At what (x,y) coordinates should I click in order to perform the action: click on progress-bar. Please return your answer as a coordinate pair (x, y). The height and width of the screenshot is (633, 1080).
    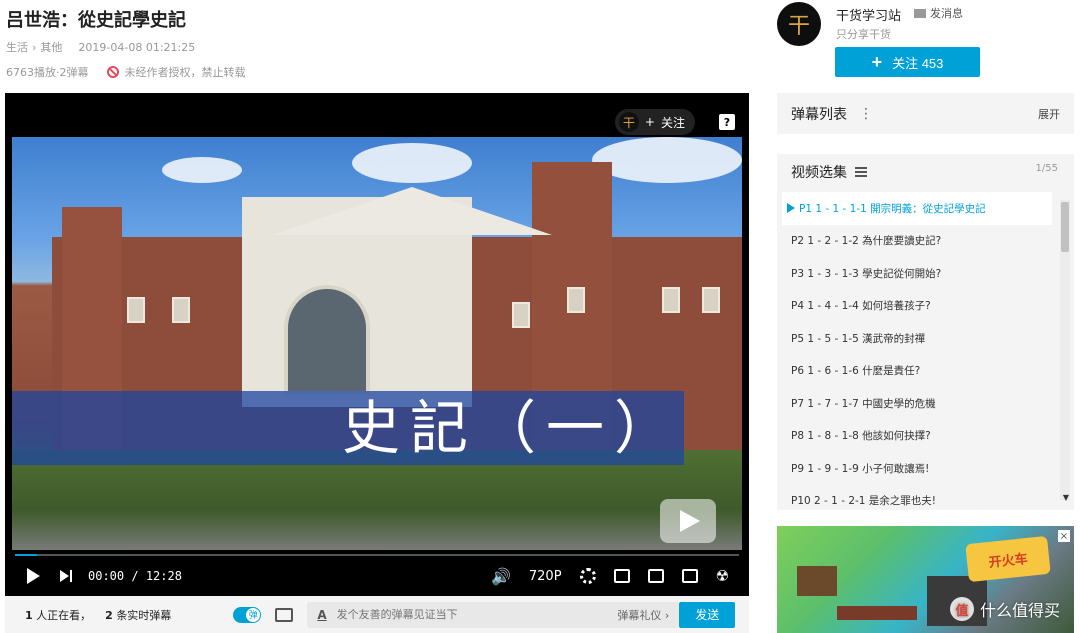
    Looking at the image, I should click on (377, 555).